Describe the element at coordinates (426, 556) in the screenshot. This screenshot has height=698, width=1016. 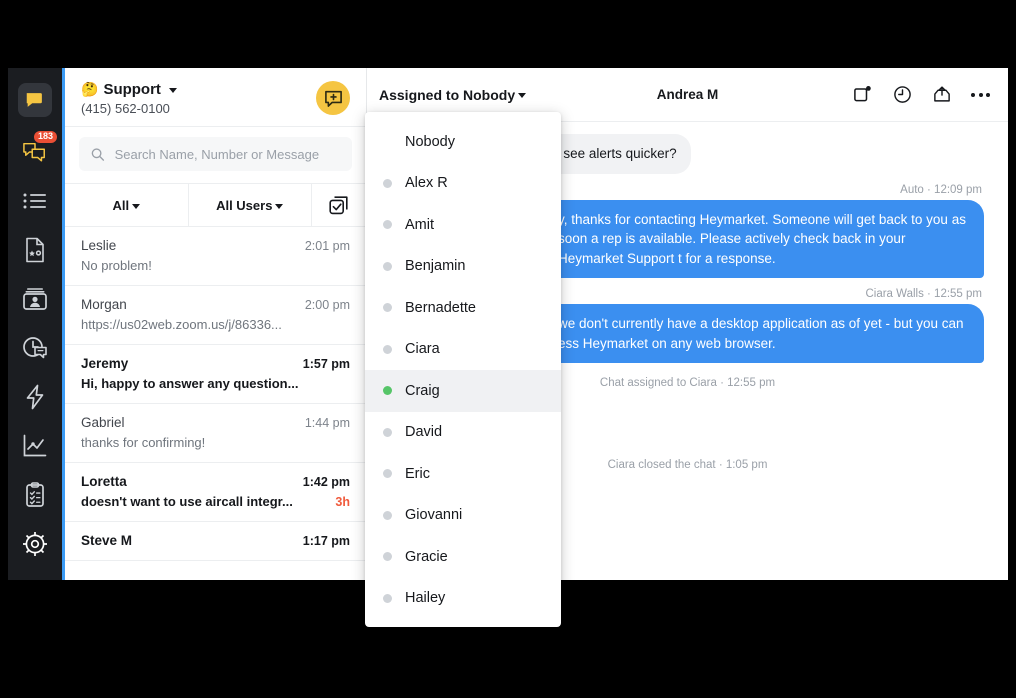
I see `assignee-option-label: Gracie` at that location.